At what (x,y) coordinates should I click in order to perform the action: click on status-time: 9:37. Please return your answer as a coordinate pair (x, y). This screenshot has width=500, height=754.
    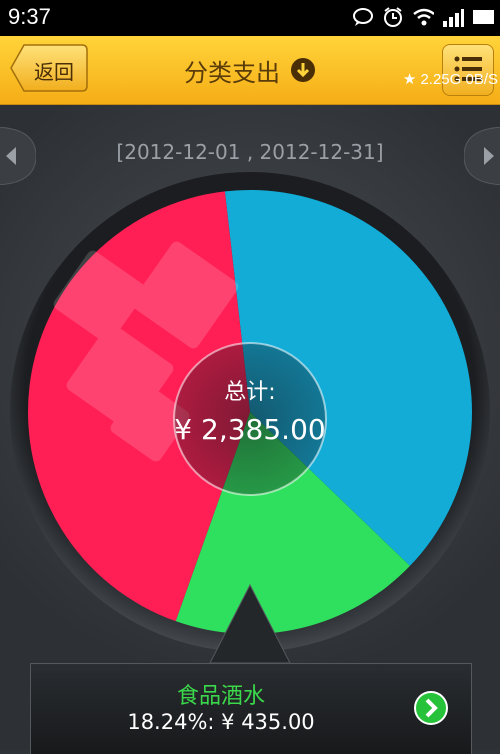
    Looking at the image, I should click on (29, 16).